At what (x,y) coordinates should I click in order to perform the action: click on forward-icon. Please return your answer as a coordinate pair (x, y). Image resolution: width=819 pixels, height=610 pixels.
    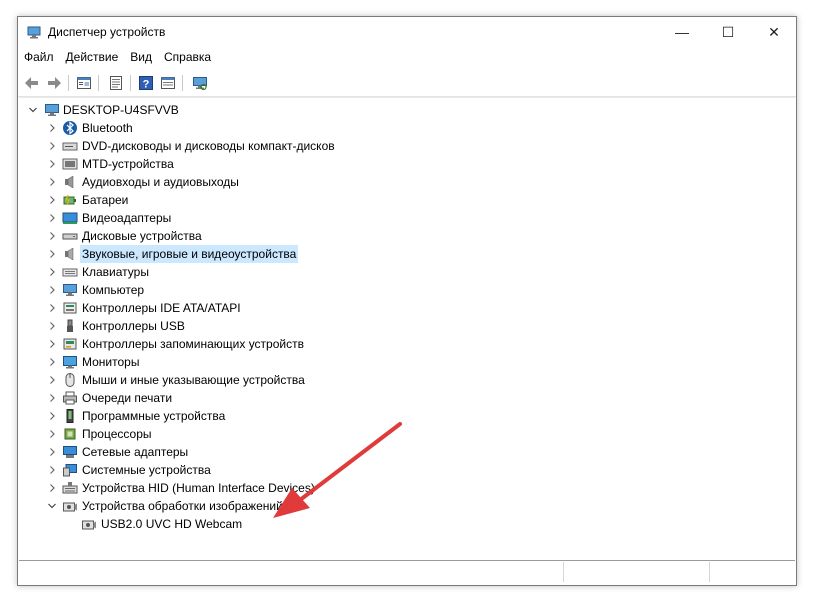
    Looking at the image, I should click on (54, 83).